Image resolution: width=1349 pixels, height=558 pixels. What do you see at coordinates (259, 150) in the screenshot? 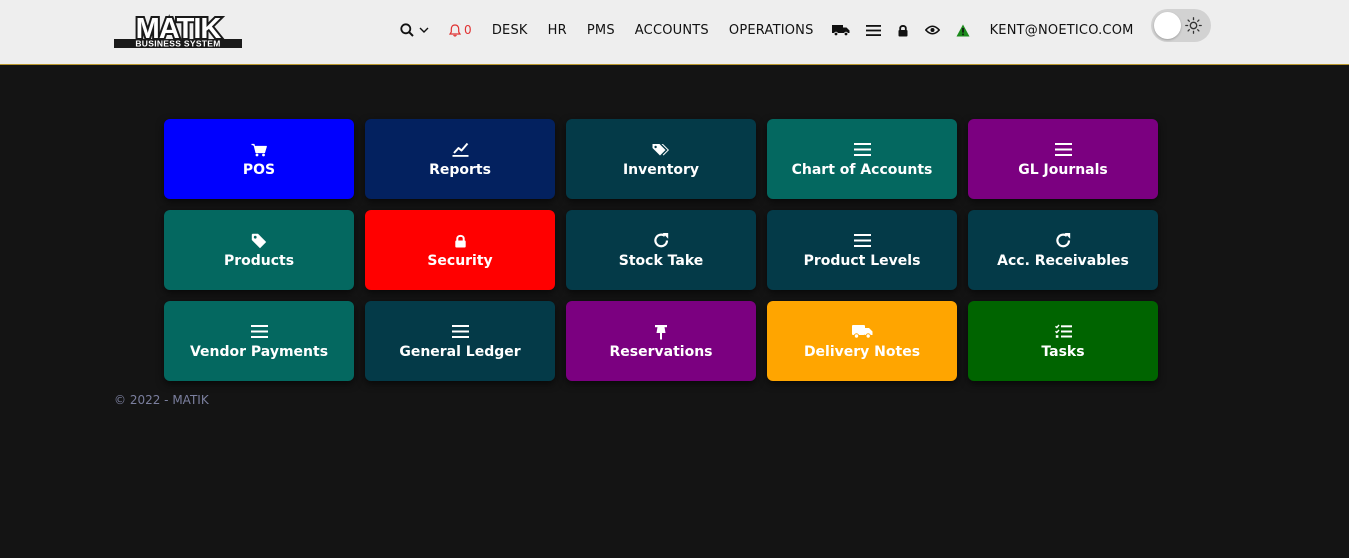
I see `cart-icon` at bounding box center [259, 150].